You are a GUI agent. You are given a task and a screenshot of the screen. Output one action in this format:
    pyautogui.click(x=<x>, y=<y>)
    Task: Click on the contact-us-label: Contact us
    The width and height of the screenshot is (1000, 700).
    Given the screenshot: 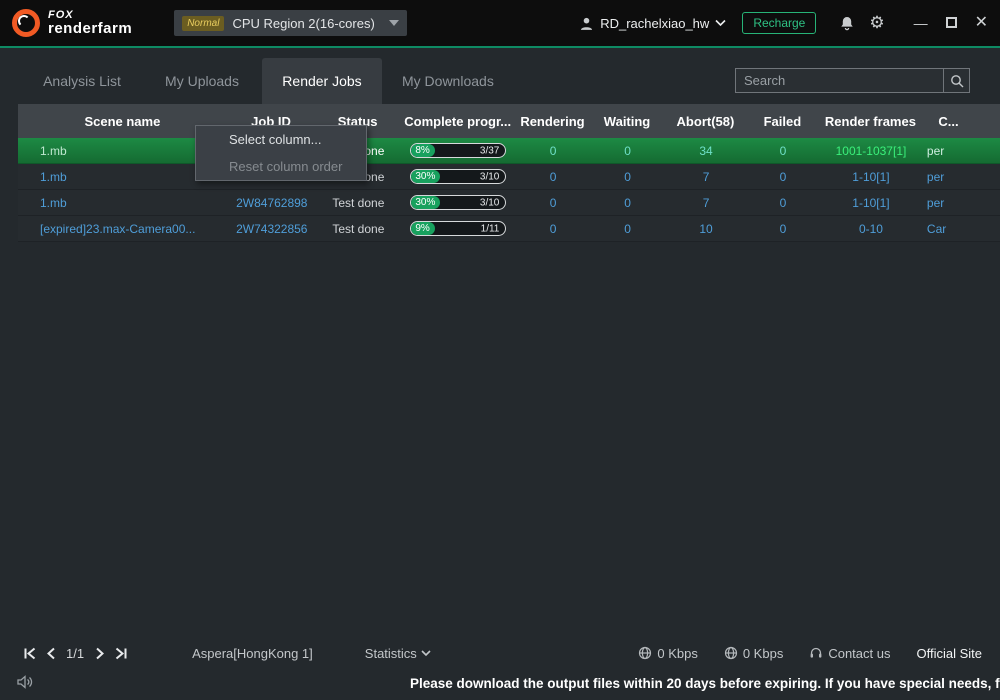 What is the action you would take?
    pyautogui.click(x=859, y=653)
    